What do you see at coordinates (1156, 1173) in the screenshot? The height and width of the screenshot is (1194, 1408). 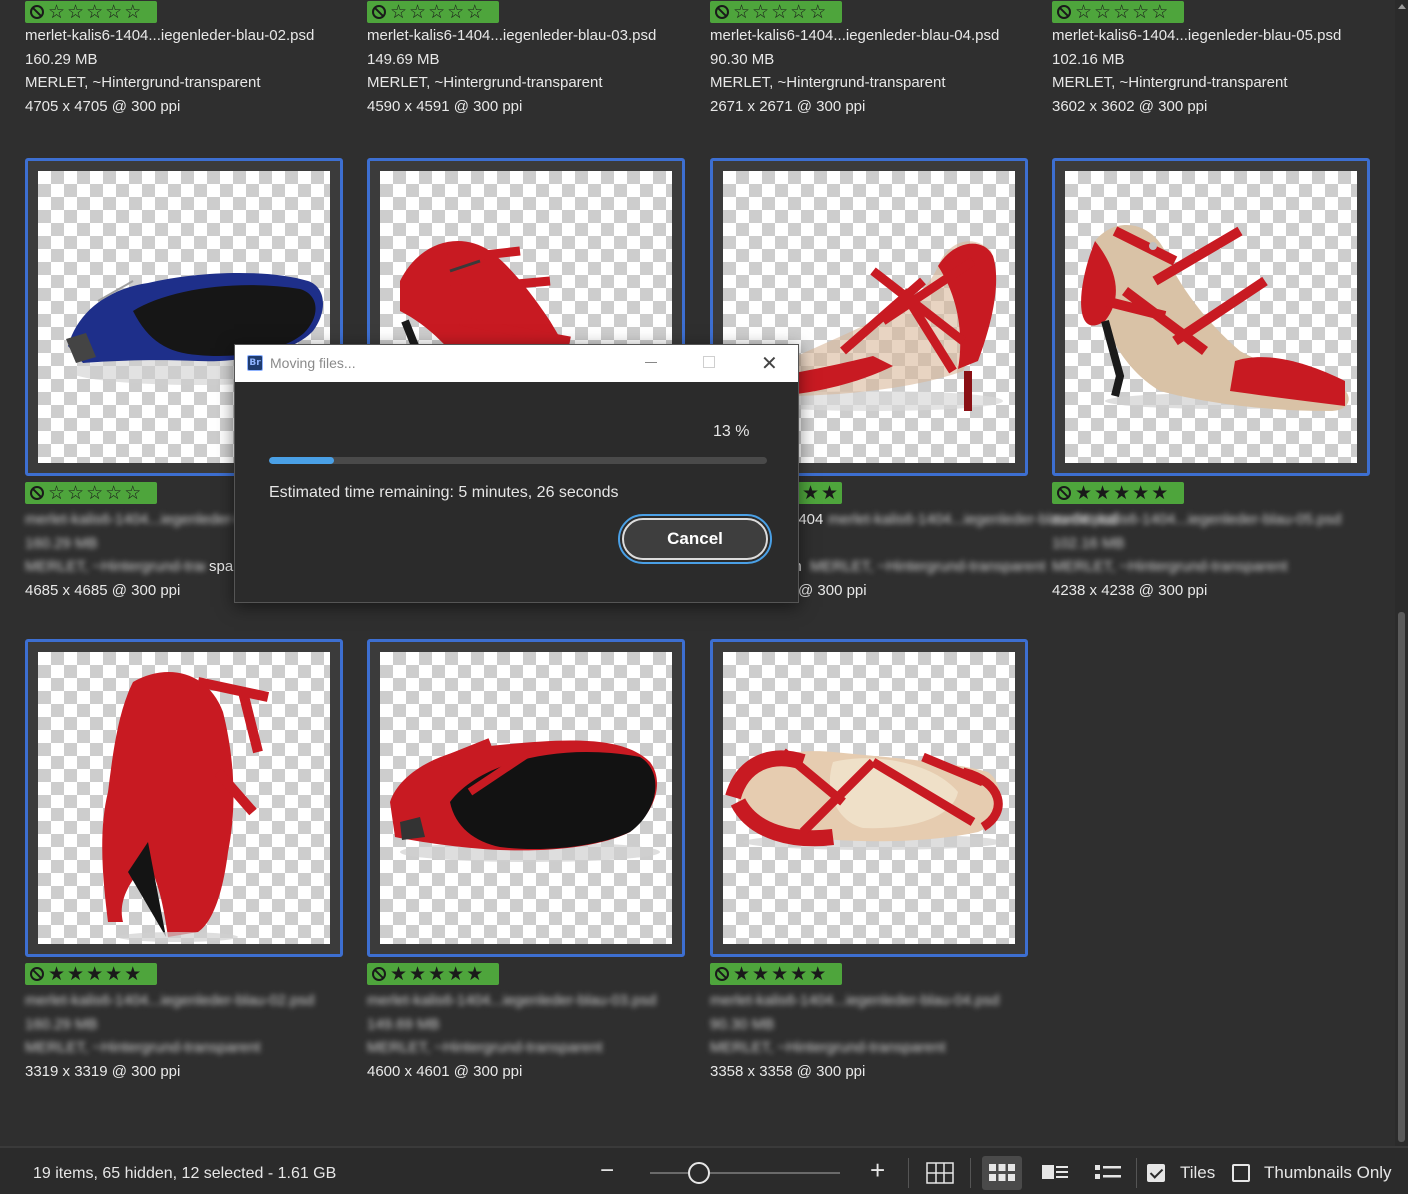 I see `tiles-checkbox` at bounding box center [1156, 1173].